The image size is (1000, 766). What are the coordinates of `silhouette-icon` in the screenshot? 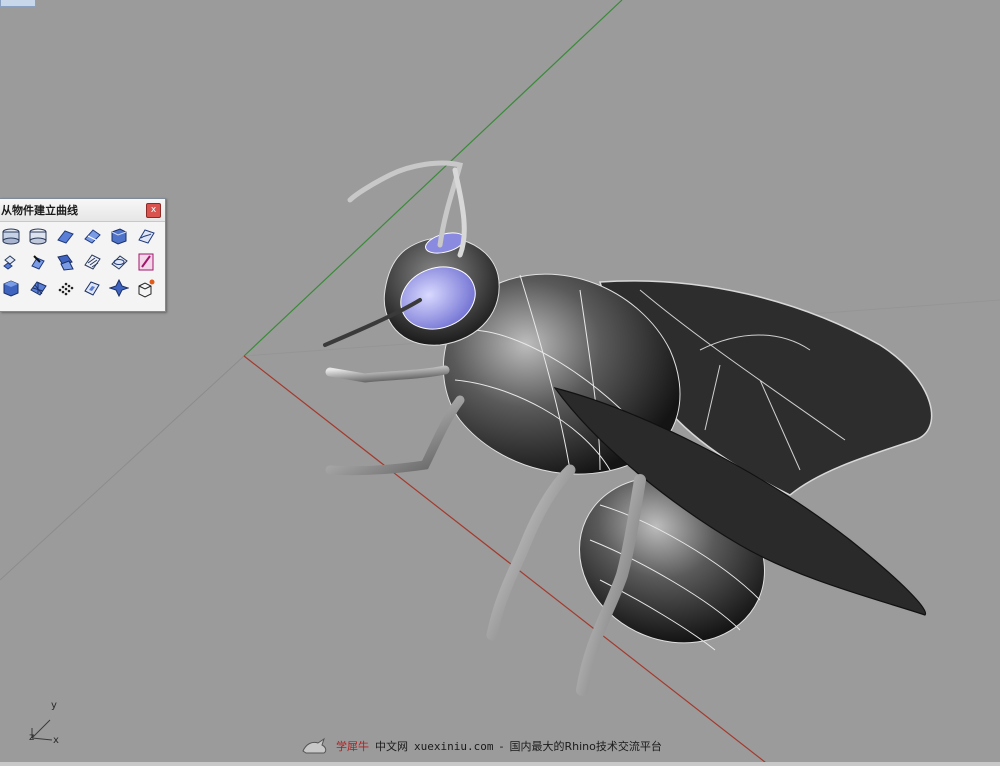 It's located at (146, 262).